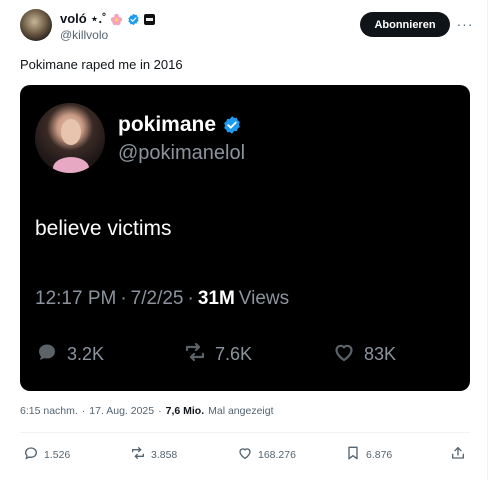 Image resolution: width=489 pixels, height=480 pixels. What do you see at coordinates (157, 298) in the screenshot?
I see `embed-date: 7/2/25` at bounding box center [157, 298].